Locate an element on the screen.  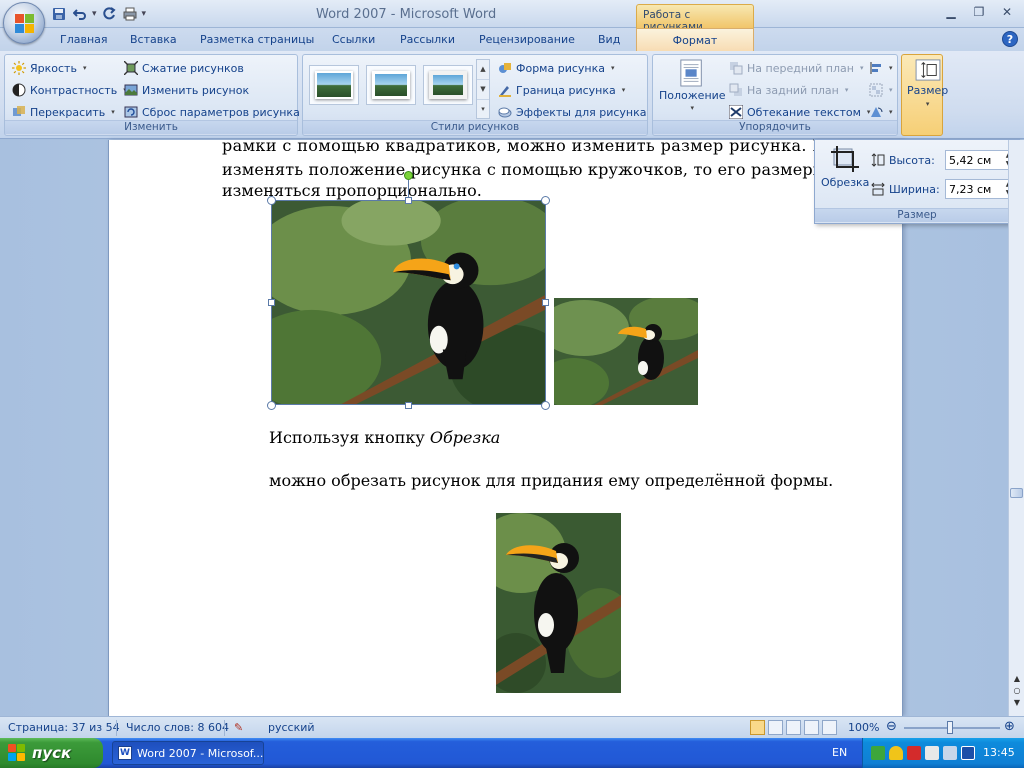
zoom-in-icon: ⊕ is located at coordinates (1009, 726).